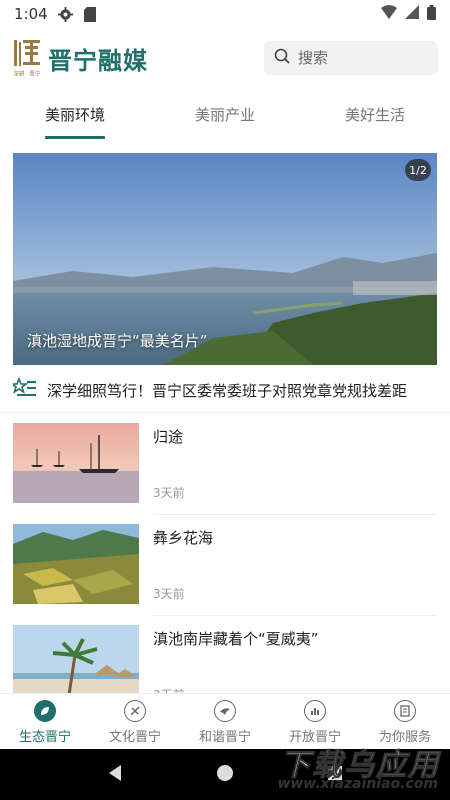  What do you see at coordinates (66, 14) in the screenshot?
I see `settings-gear-icon` at bounding box center [66, 14].